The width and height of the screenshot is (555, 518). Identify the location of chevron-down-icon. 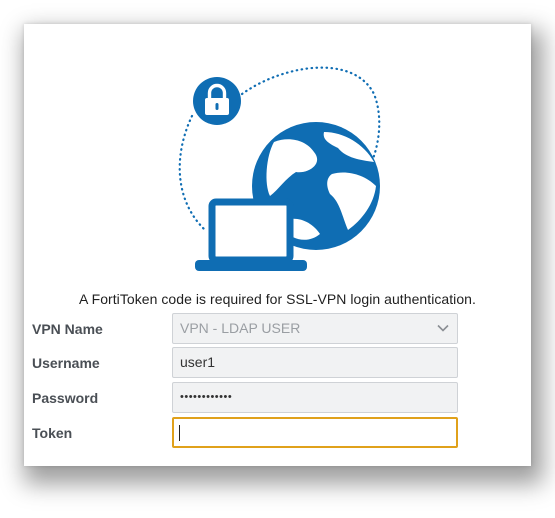
(443, 328).